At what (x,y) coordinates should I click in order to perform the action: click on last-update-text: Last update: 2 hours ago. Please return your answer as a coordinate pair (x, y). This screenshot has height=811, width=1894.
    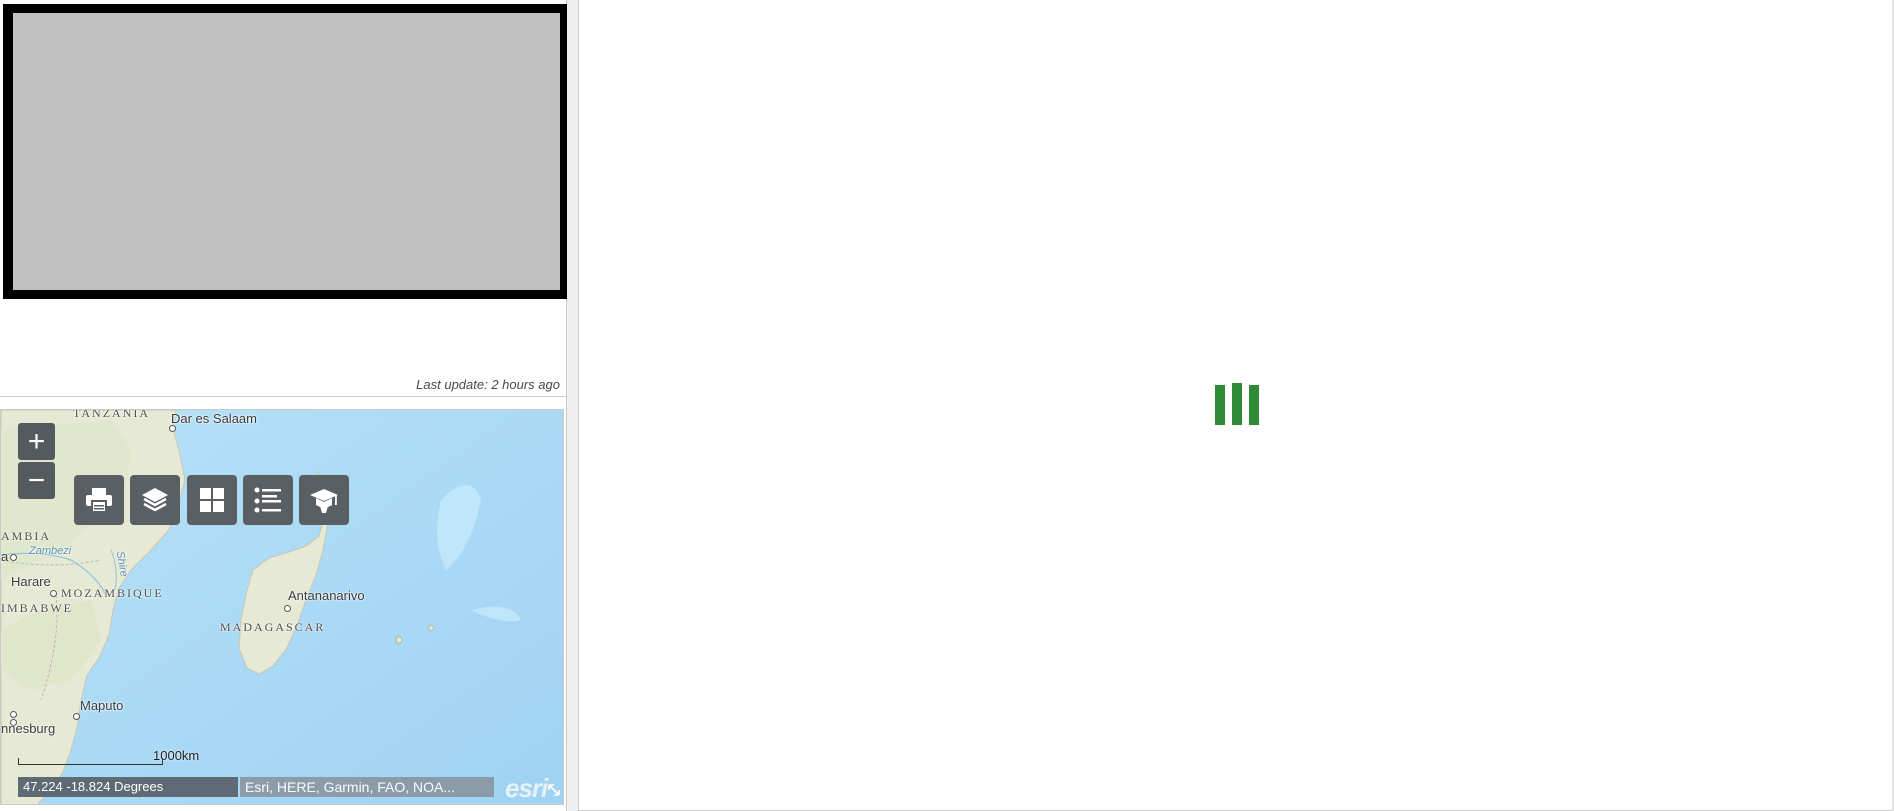
    Looking at the image, I should click on (488, 384).